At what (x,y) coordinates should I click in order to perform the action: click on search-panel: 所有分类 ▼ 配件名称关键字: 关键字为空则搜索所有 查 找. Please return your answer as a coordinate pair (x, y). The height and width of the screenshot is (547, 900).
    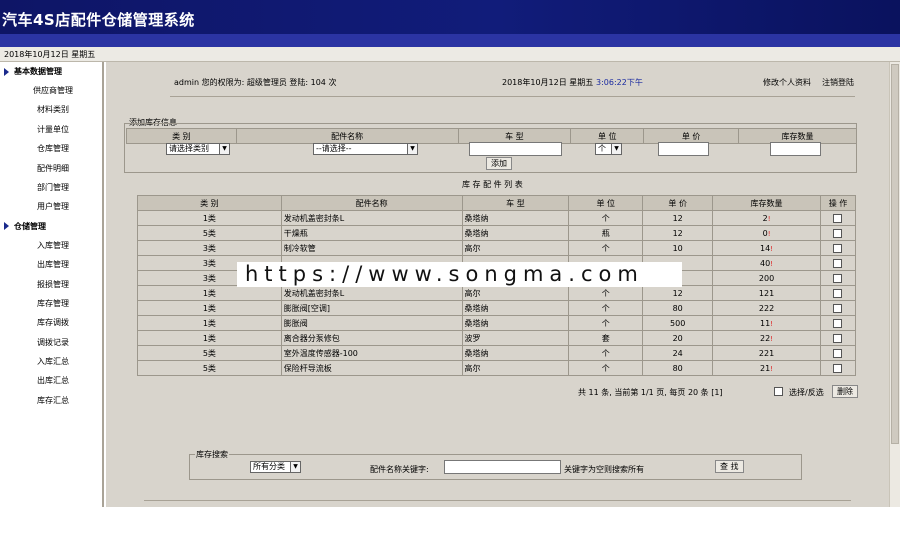
    Looking at the image, I should click on (495, 467).